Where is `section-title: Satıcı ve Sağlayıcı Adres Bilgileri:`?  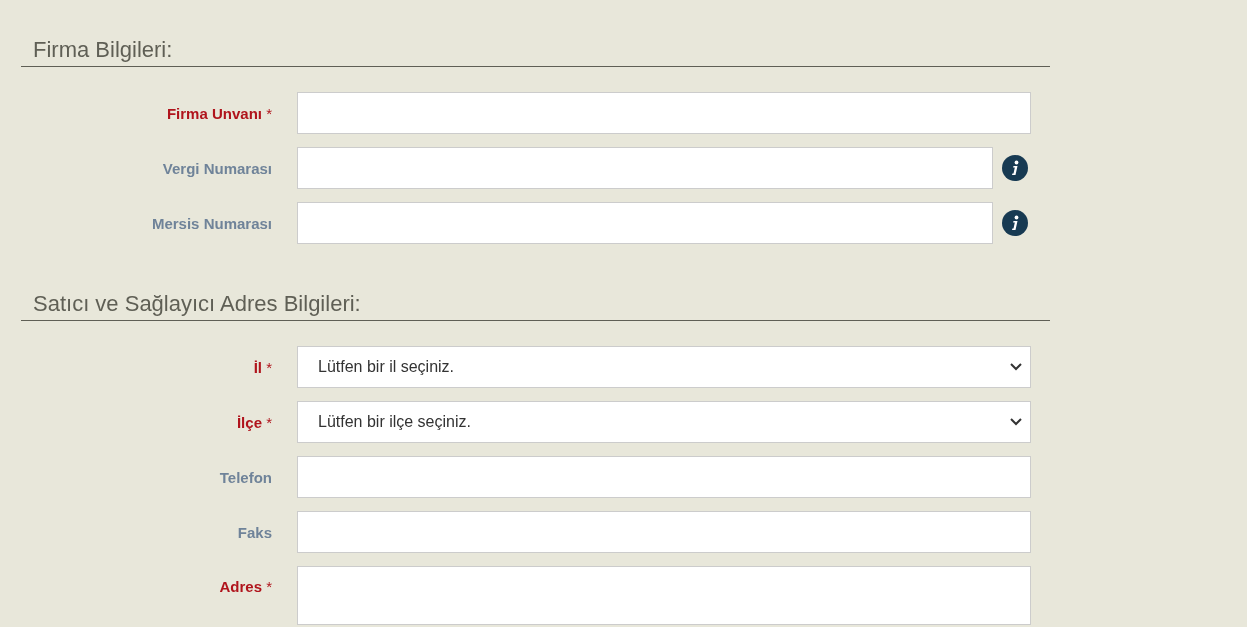 section-title: Satıcı ve Sağlayıcı Adres Bilgileri: is located at coordinates (197, 304).